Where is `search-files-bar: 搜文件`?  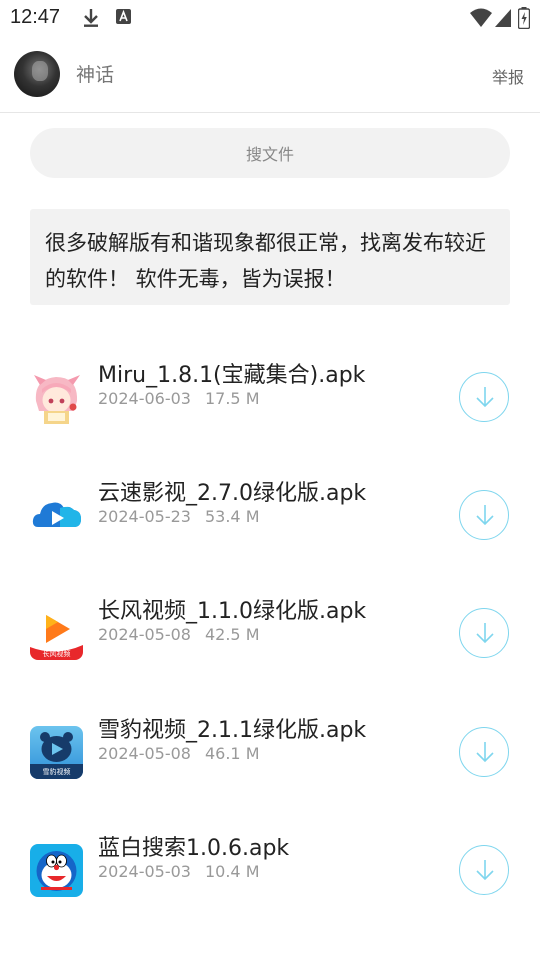 search-files-bar: 搜文件 is located at coordinates (270, 153).